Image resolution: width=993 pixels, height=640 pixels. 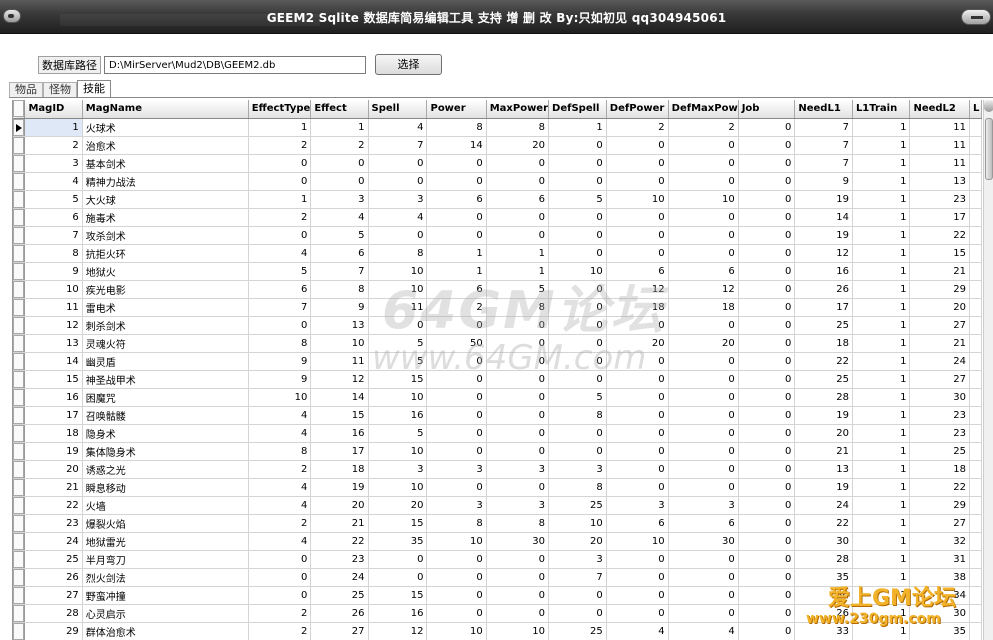 What do you see at coordinates (939, 541) in the screenshot?
I see `table-cell: 32` at bounding box center [939, 541].